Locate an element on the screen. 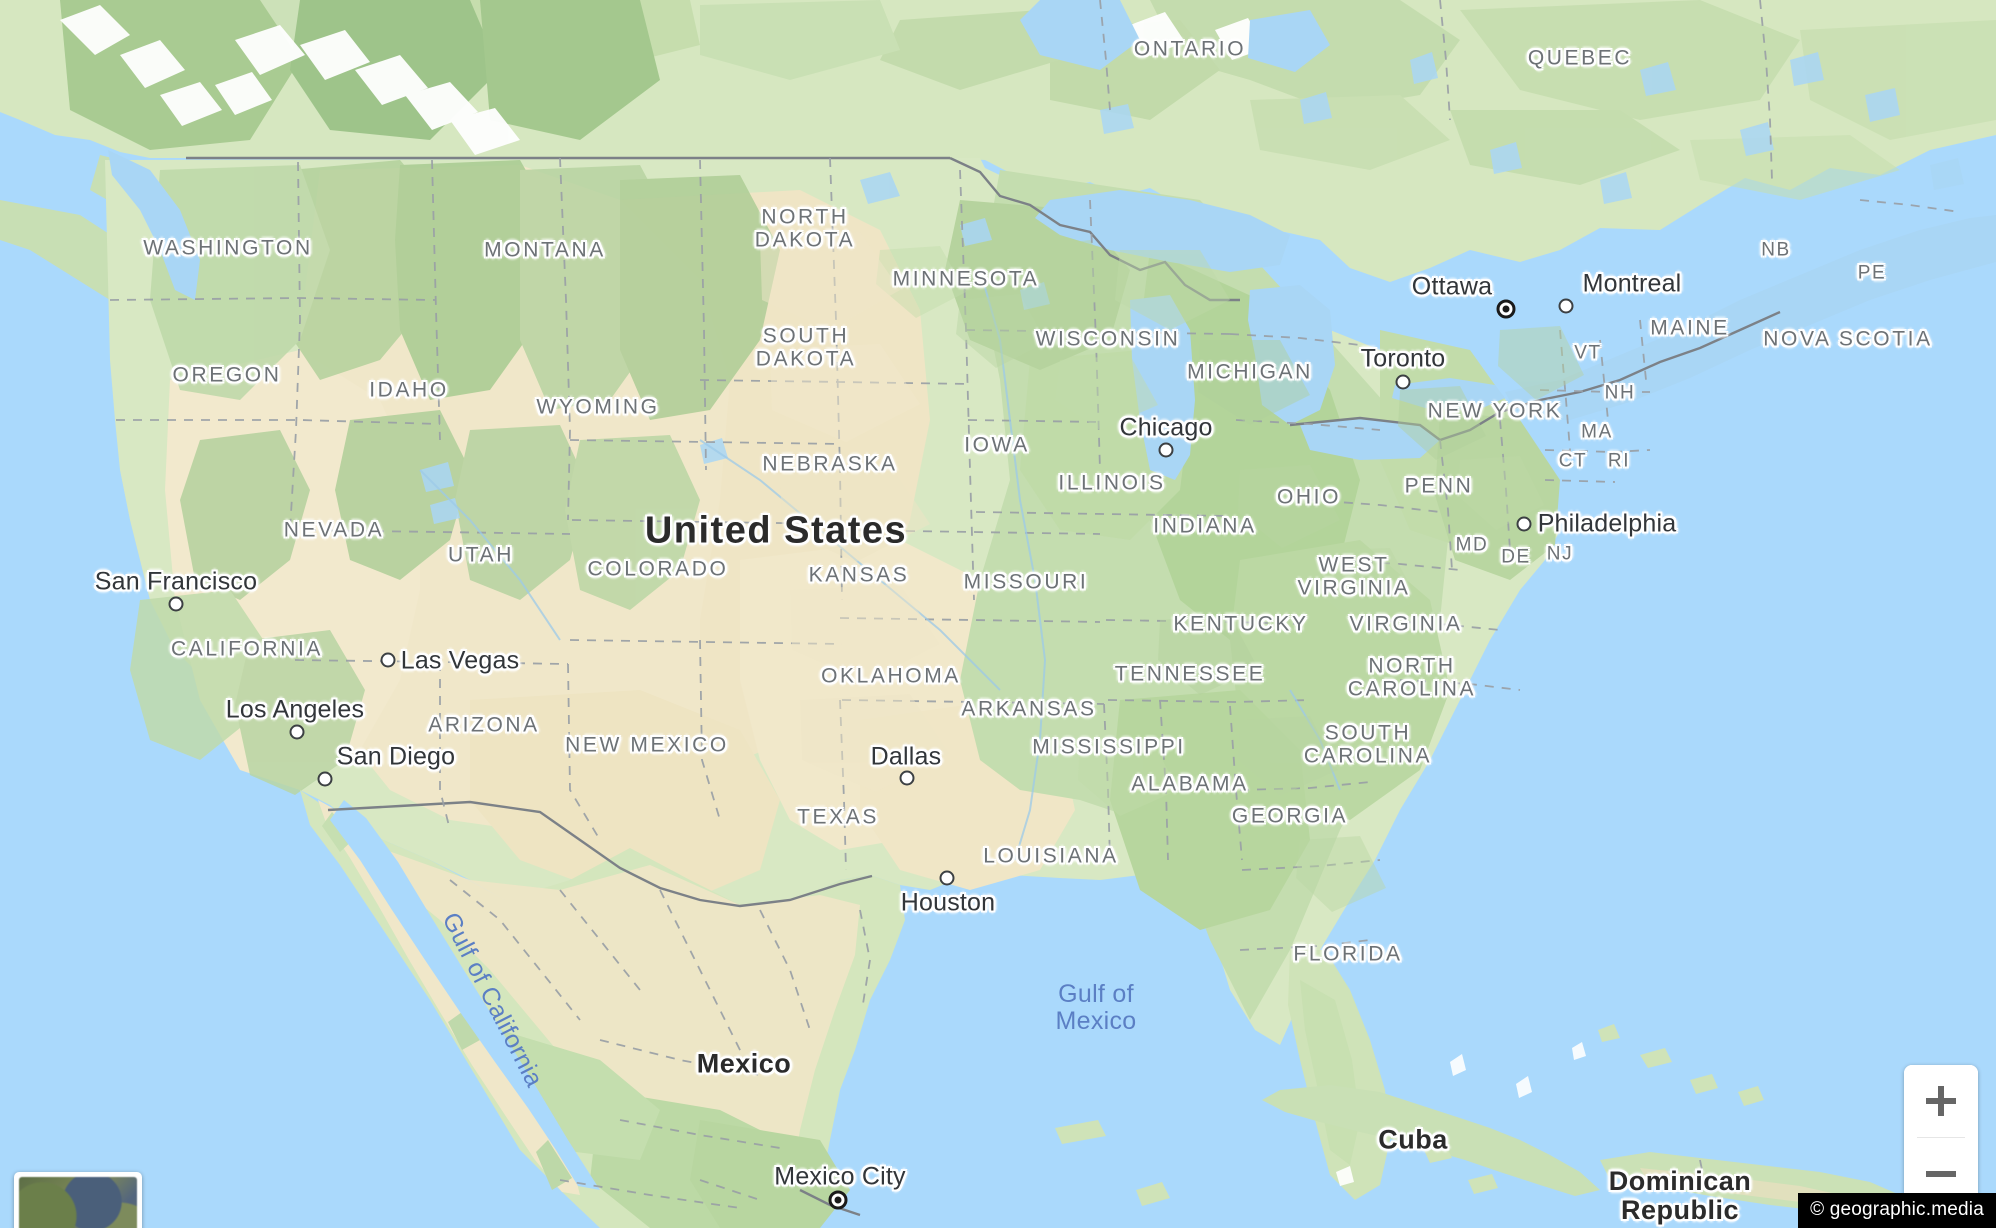 The height and width of the screenshot is (1228, 1996). satellite-thumbnail-icon is located at coordinates (78, 1202).